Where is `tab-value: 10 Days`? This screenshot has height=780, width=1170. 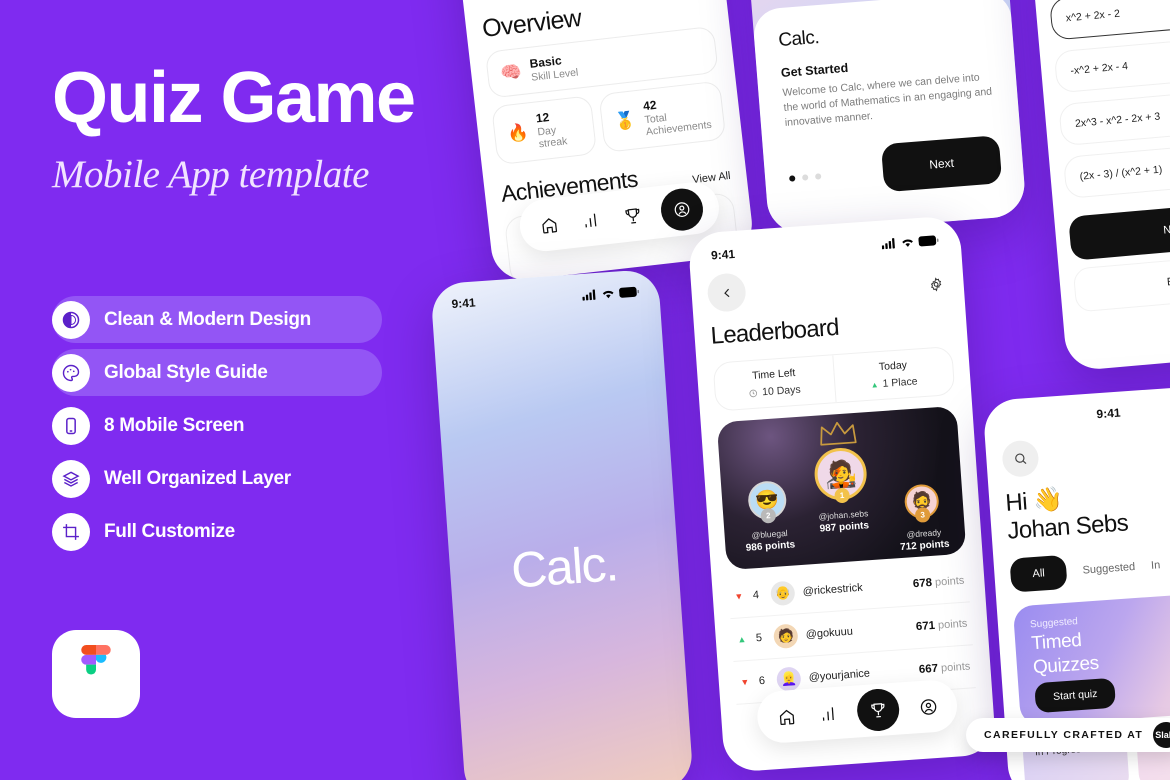 tab-value: 10 Days is located at coordinates (781, 391).